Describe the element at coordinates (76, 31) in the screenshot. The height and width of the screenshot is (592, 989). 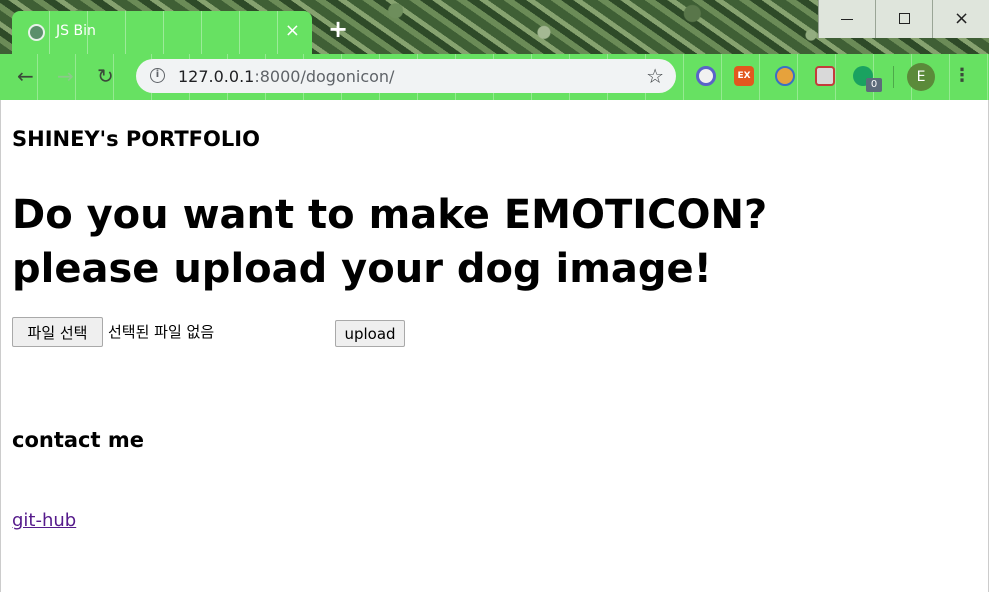
I see `tab-title: JS Bin` at that location.